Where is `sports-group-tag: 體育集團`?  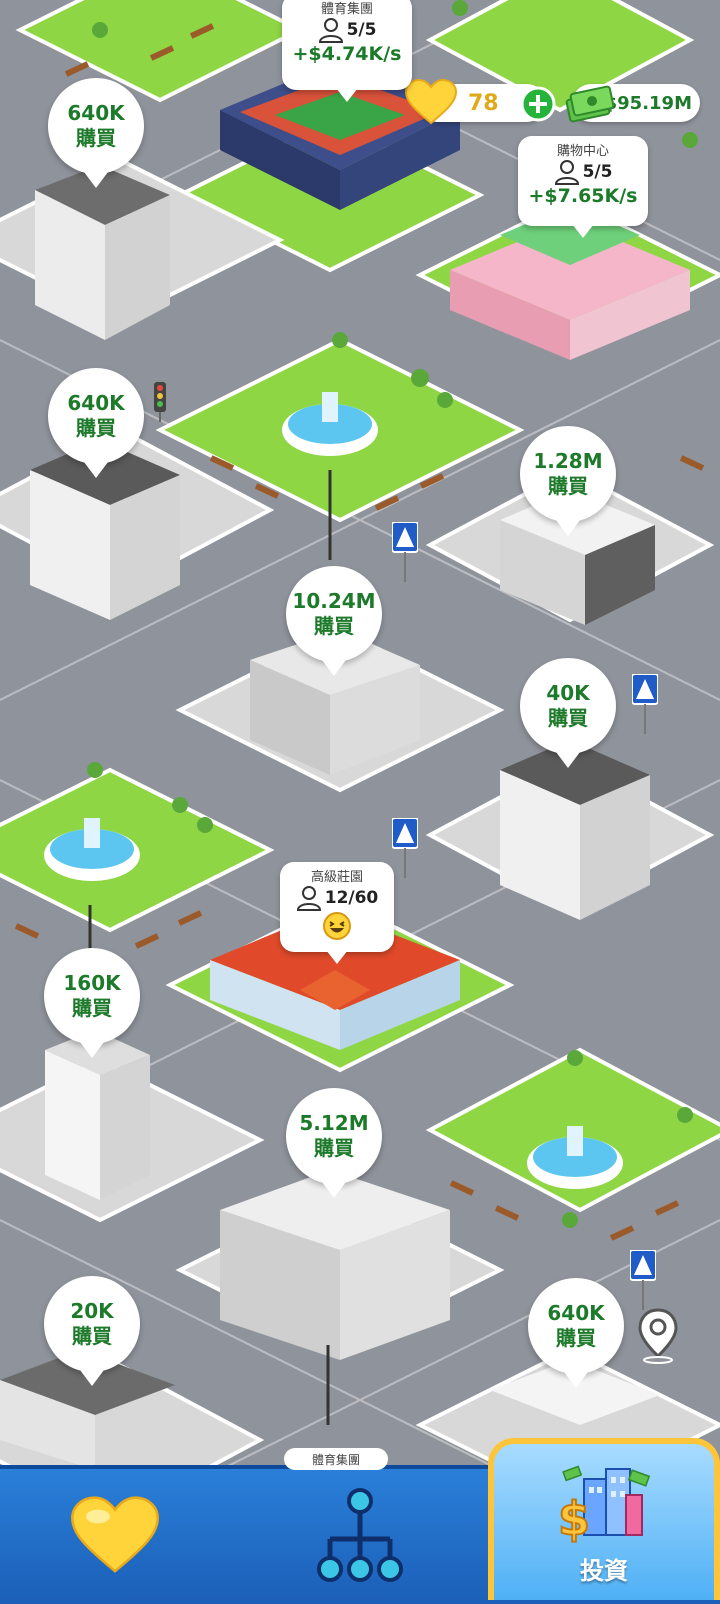
sports-group-tag: 體育集團 is located at coordinates (336, 1459).